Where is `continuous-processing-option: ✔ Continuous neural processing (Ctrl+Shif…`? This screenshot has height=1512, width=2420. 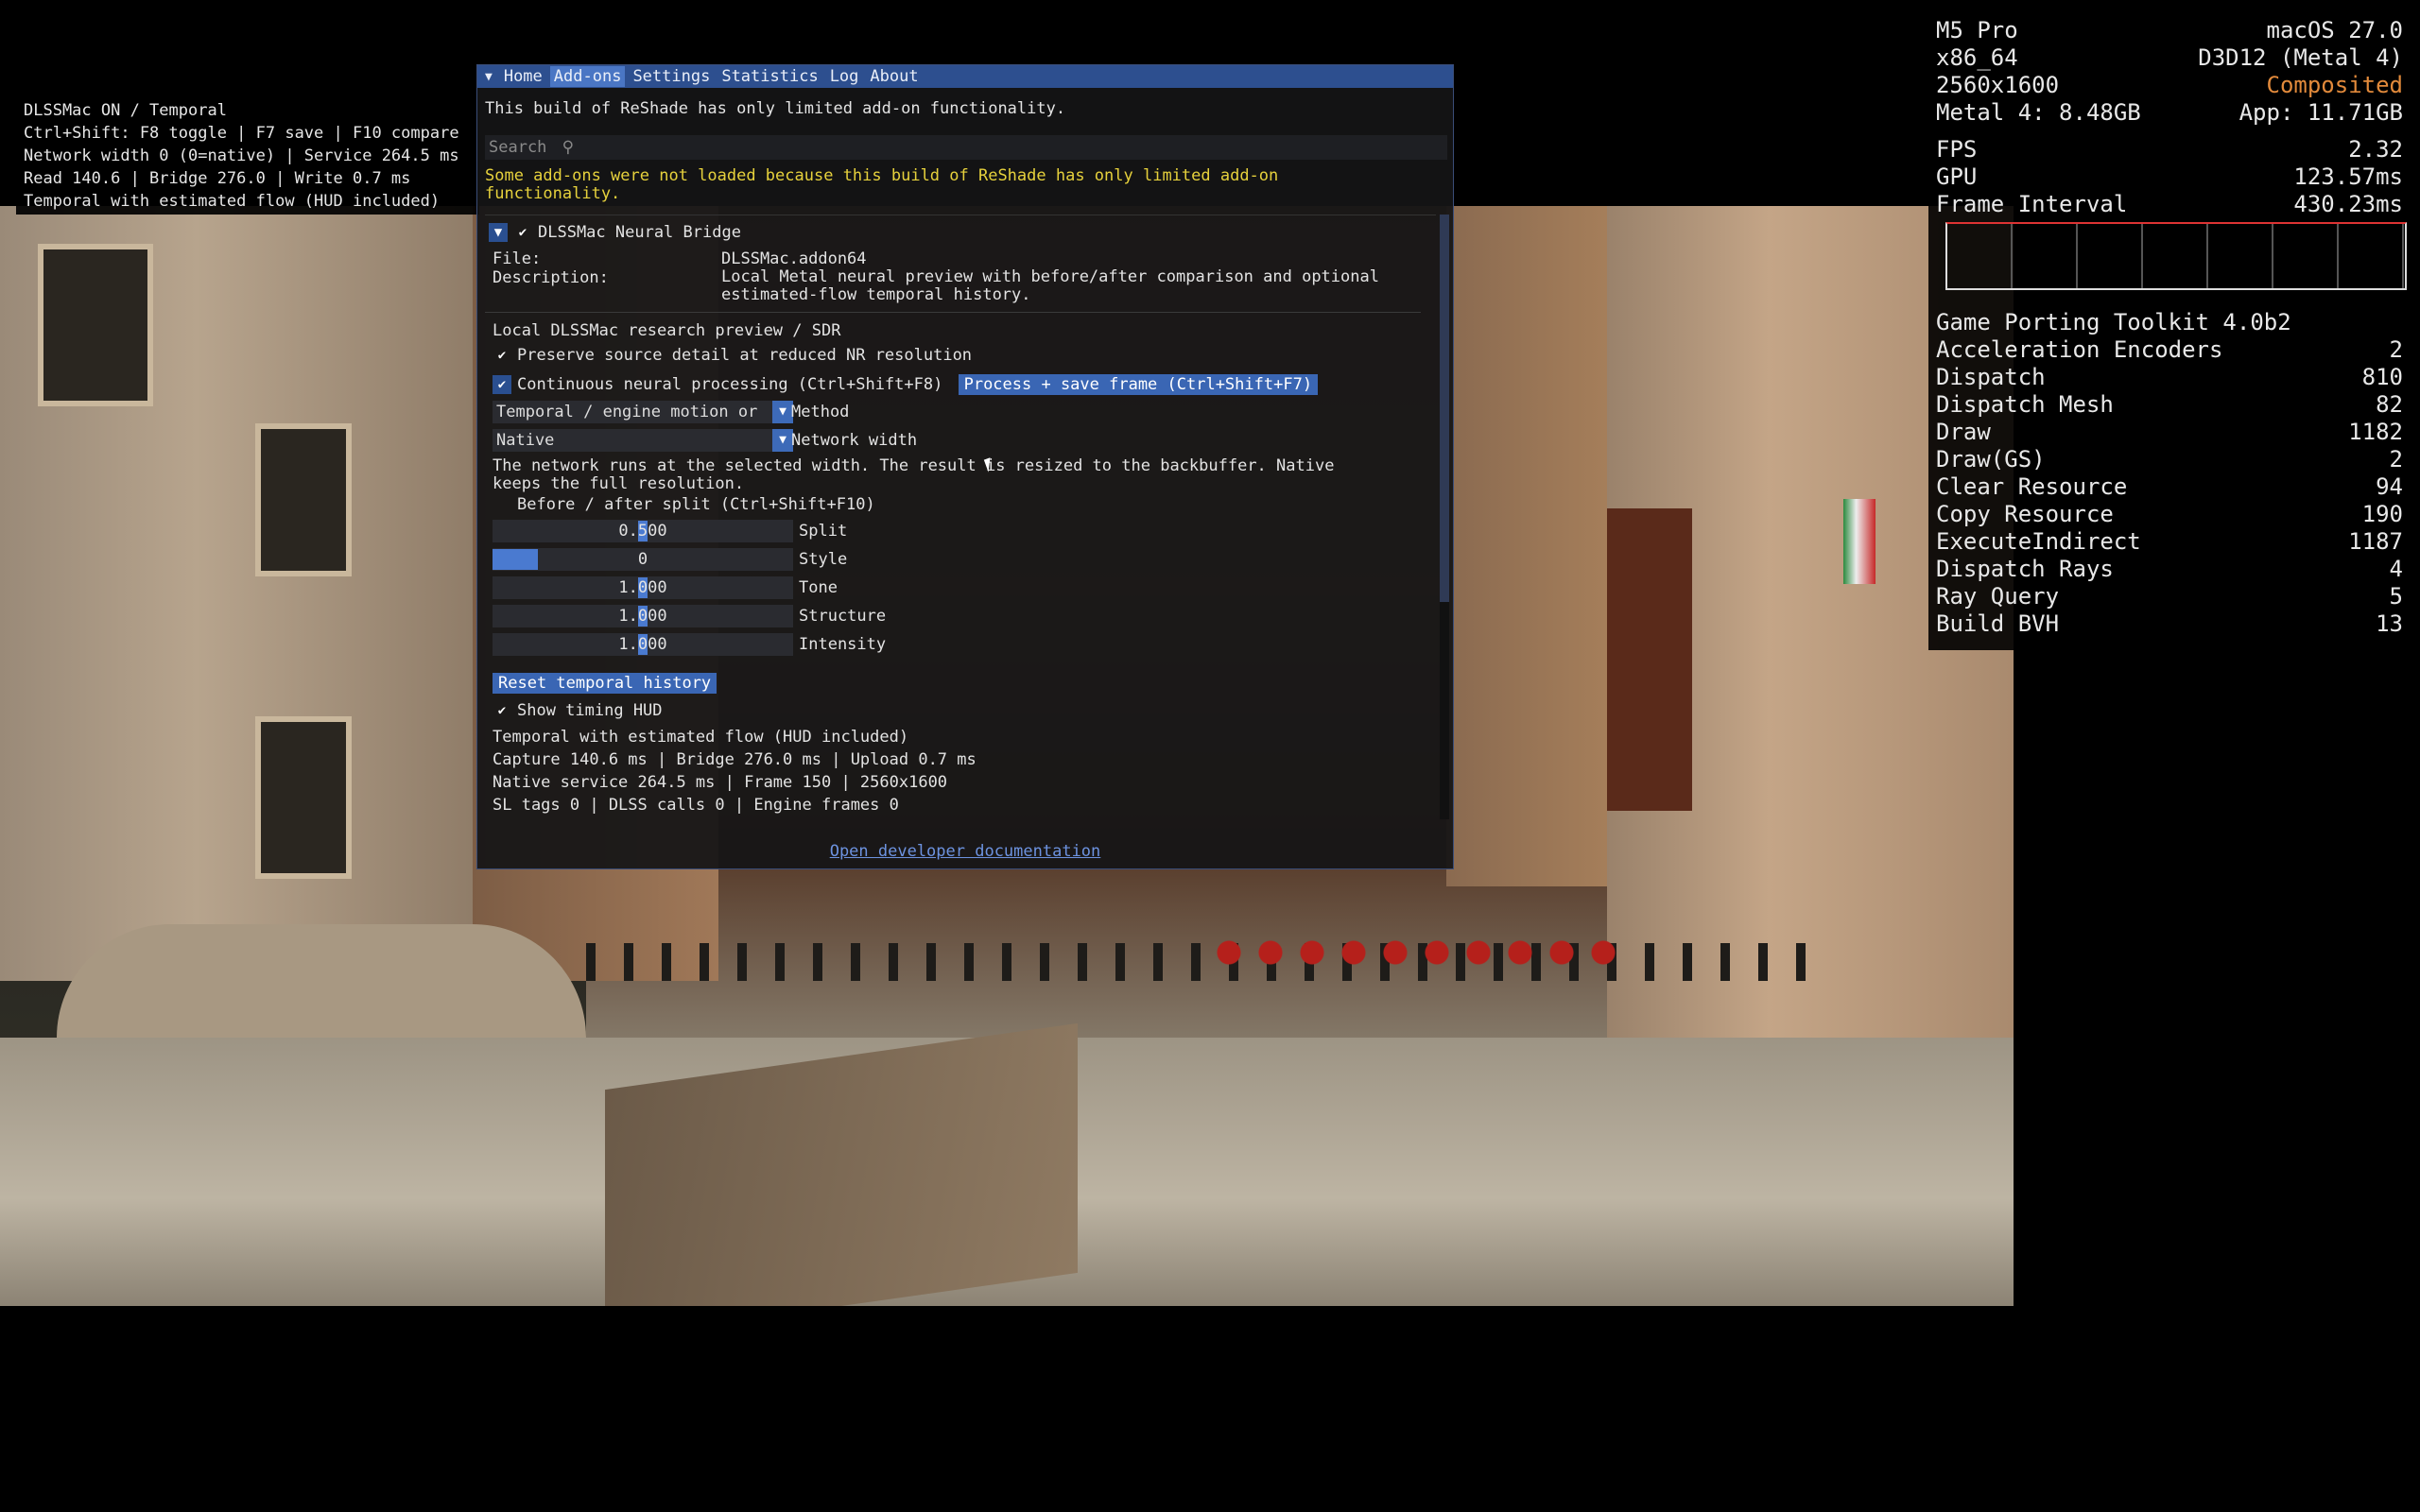
continuous-processing-option: ✔ Continuous neural processing (Ctrl+Shif… is located at coordinates (906, 384).